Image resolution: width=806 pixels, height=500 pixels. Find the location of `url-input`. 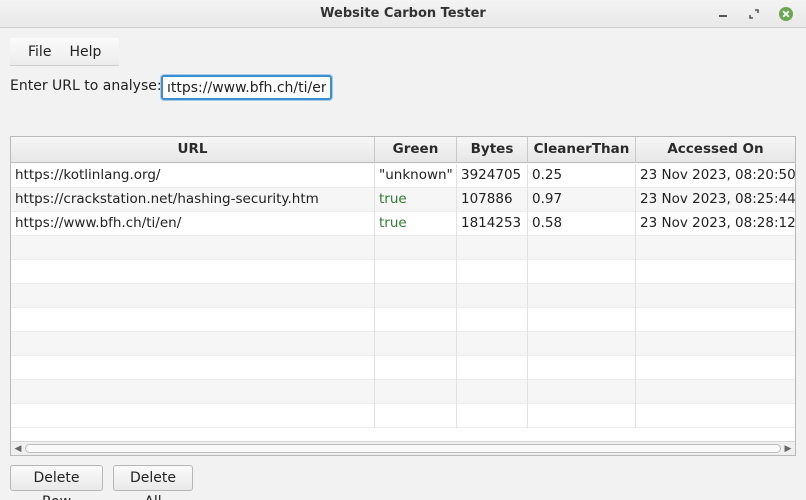

url-input is located at coordinates (246, 87).